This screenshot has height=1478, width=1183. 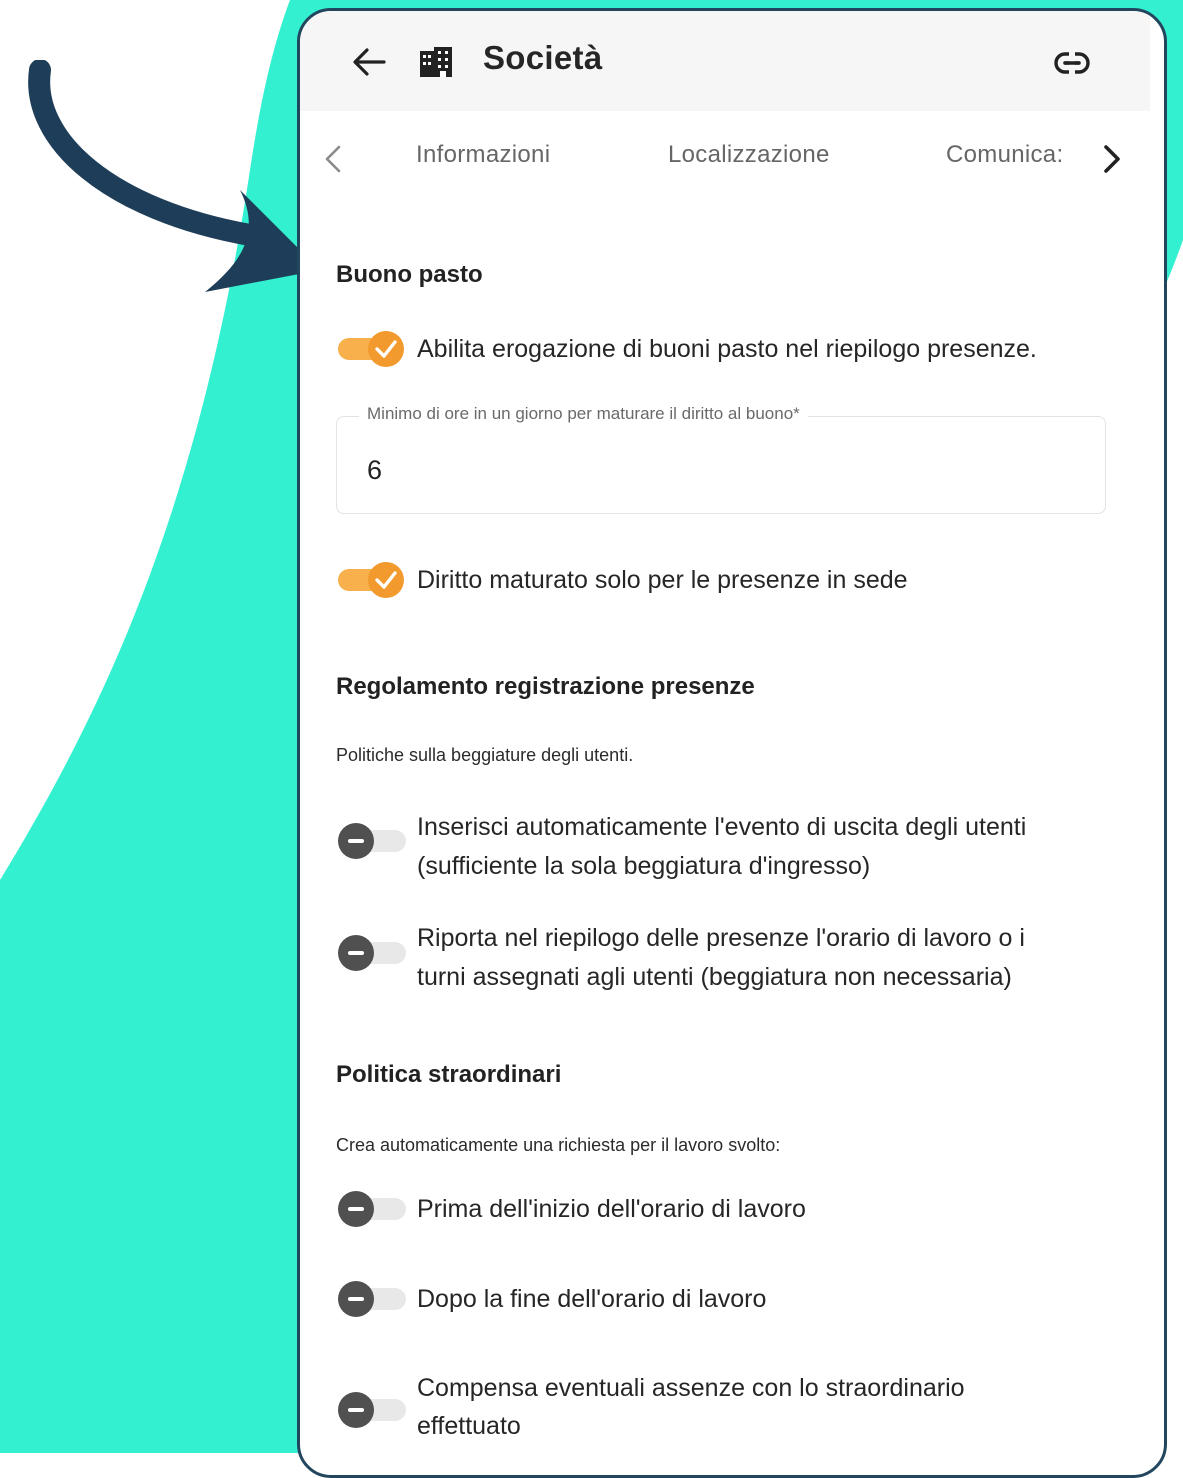 What do you see at coordinates (1010, 155) in the screenshot?
I see `tab-comunicazioni: Comunica:` at bounding box center [1010, 155].